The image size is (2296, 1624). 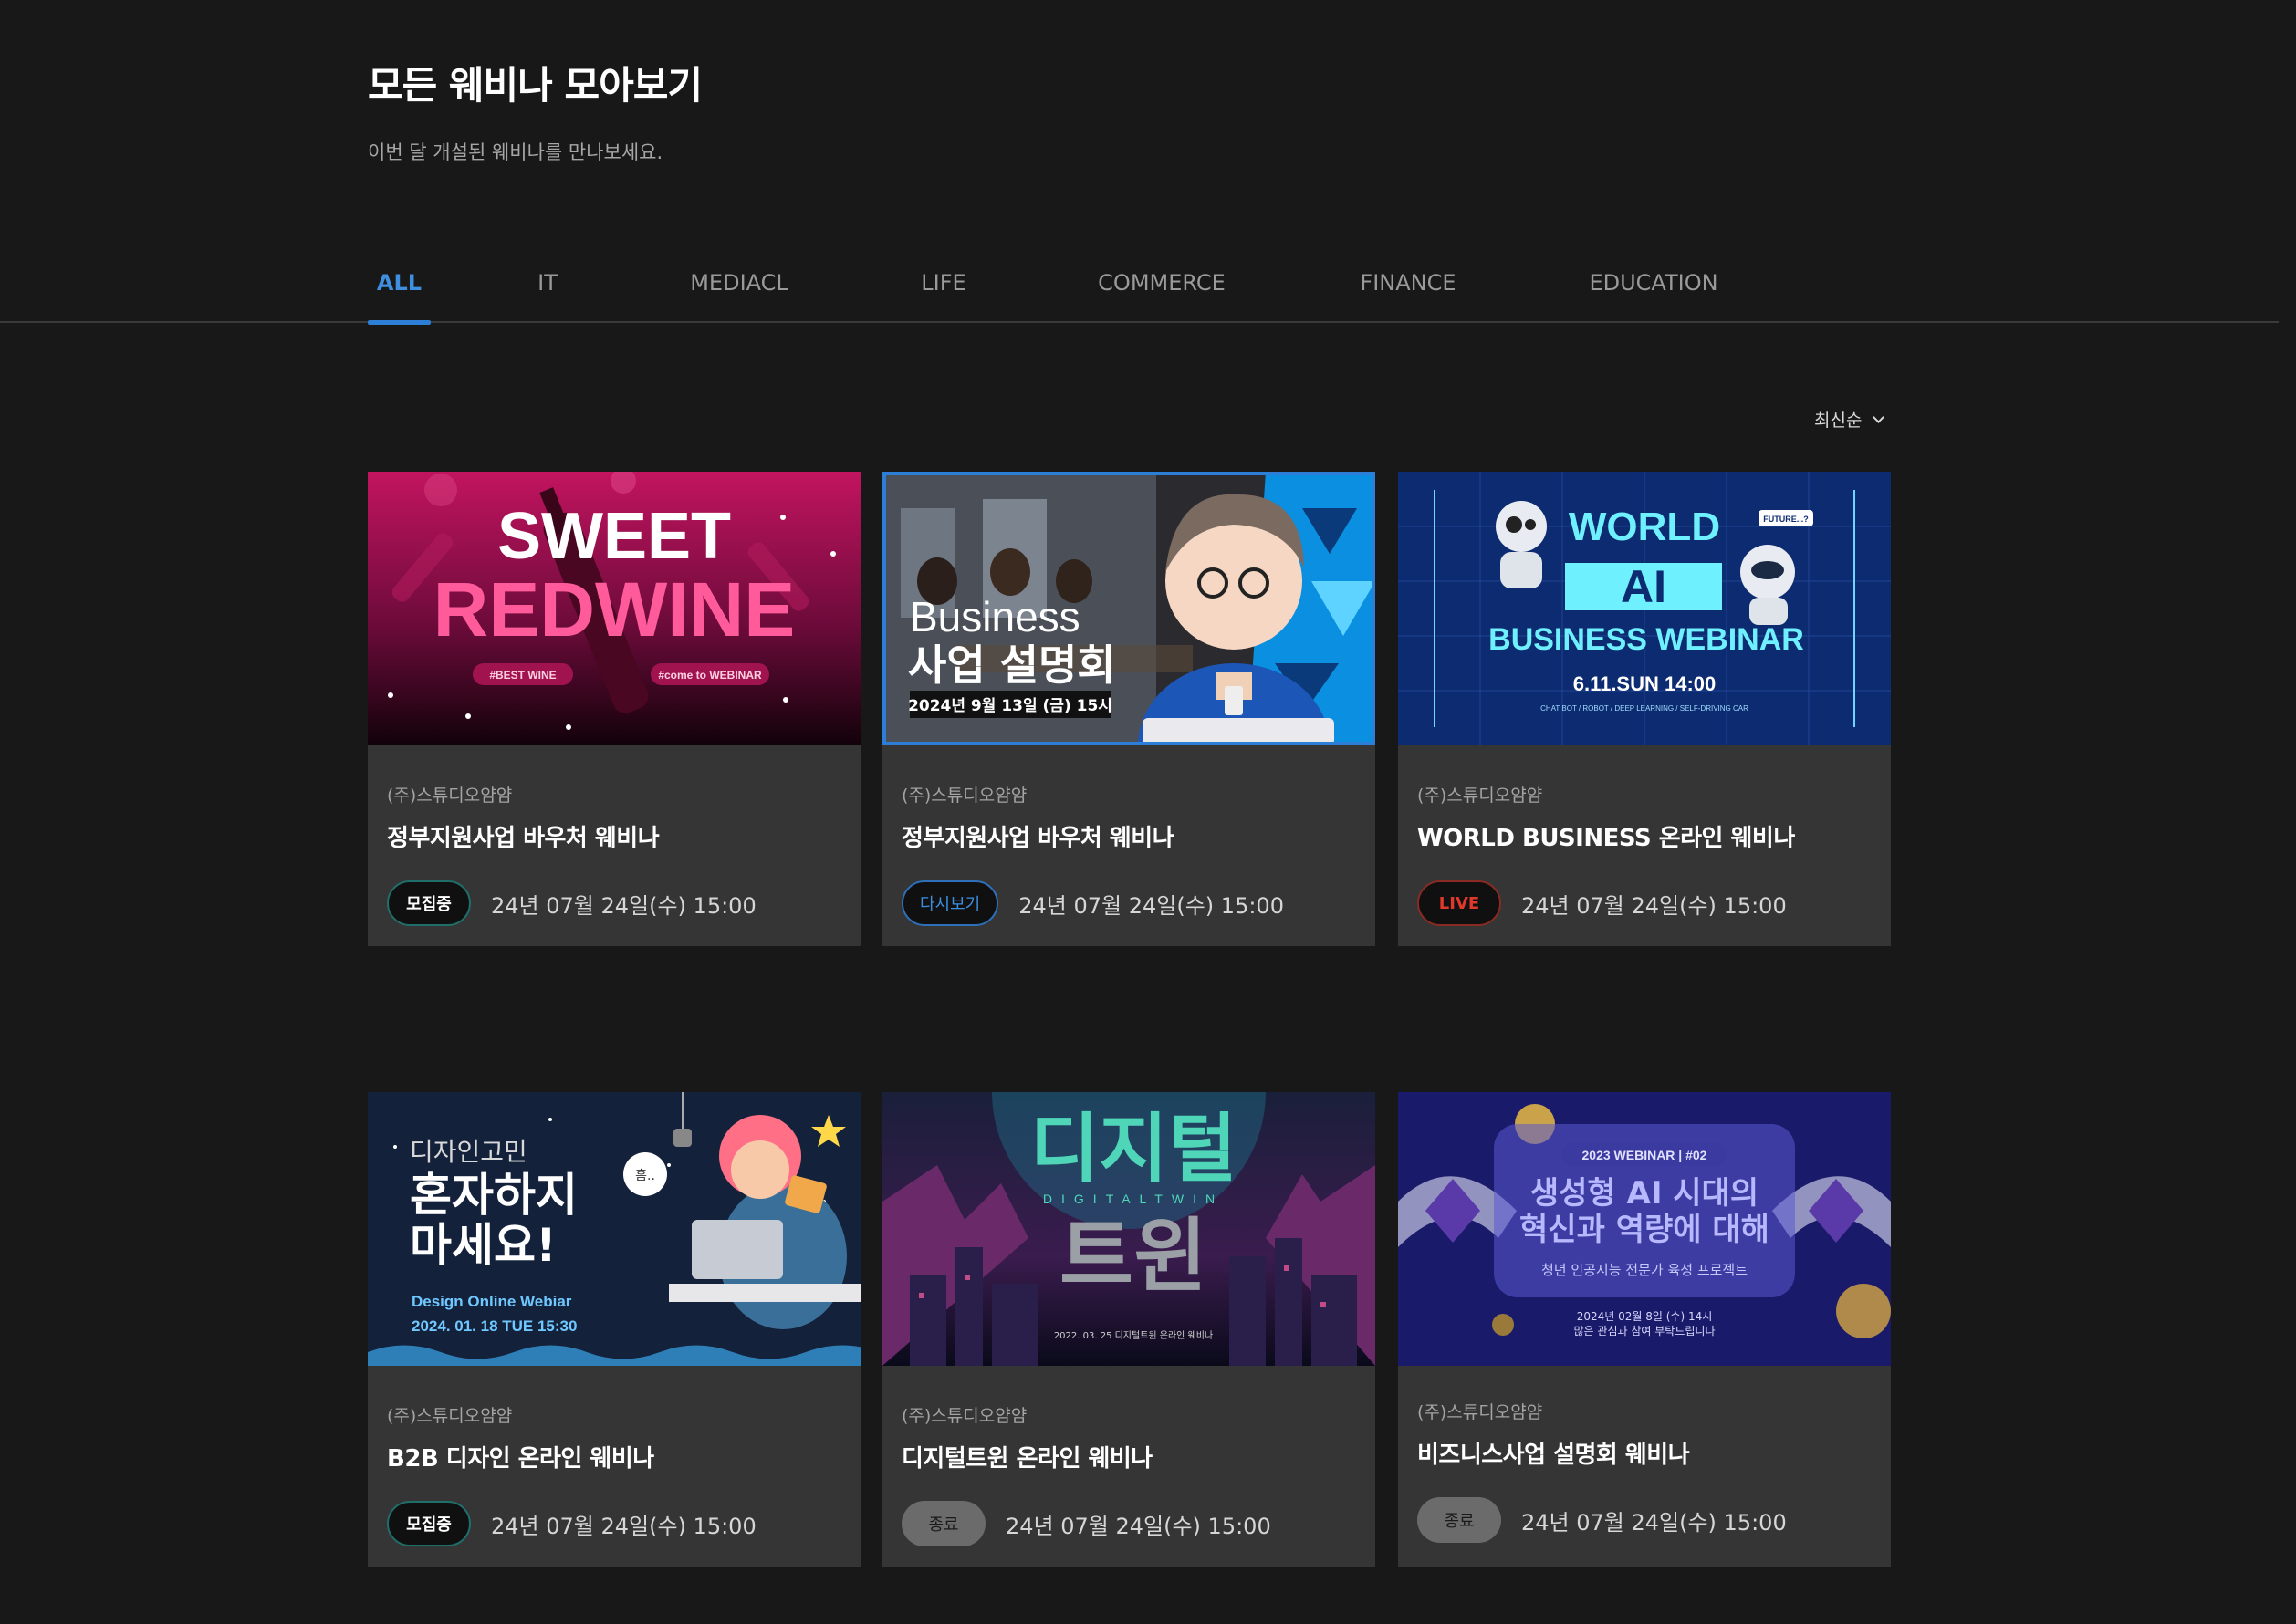 I want to click on thumb-text: 2022. 03. 25 디지털트윈 온라인 웨비나, so click(x=1133, y=1335).